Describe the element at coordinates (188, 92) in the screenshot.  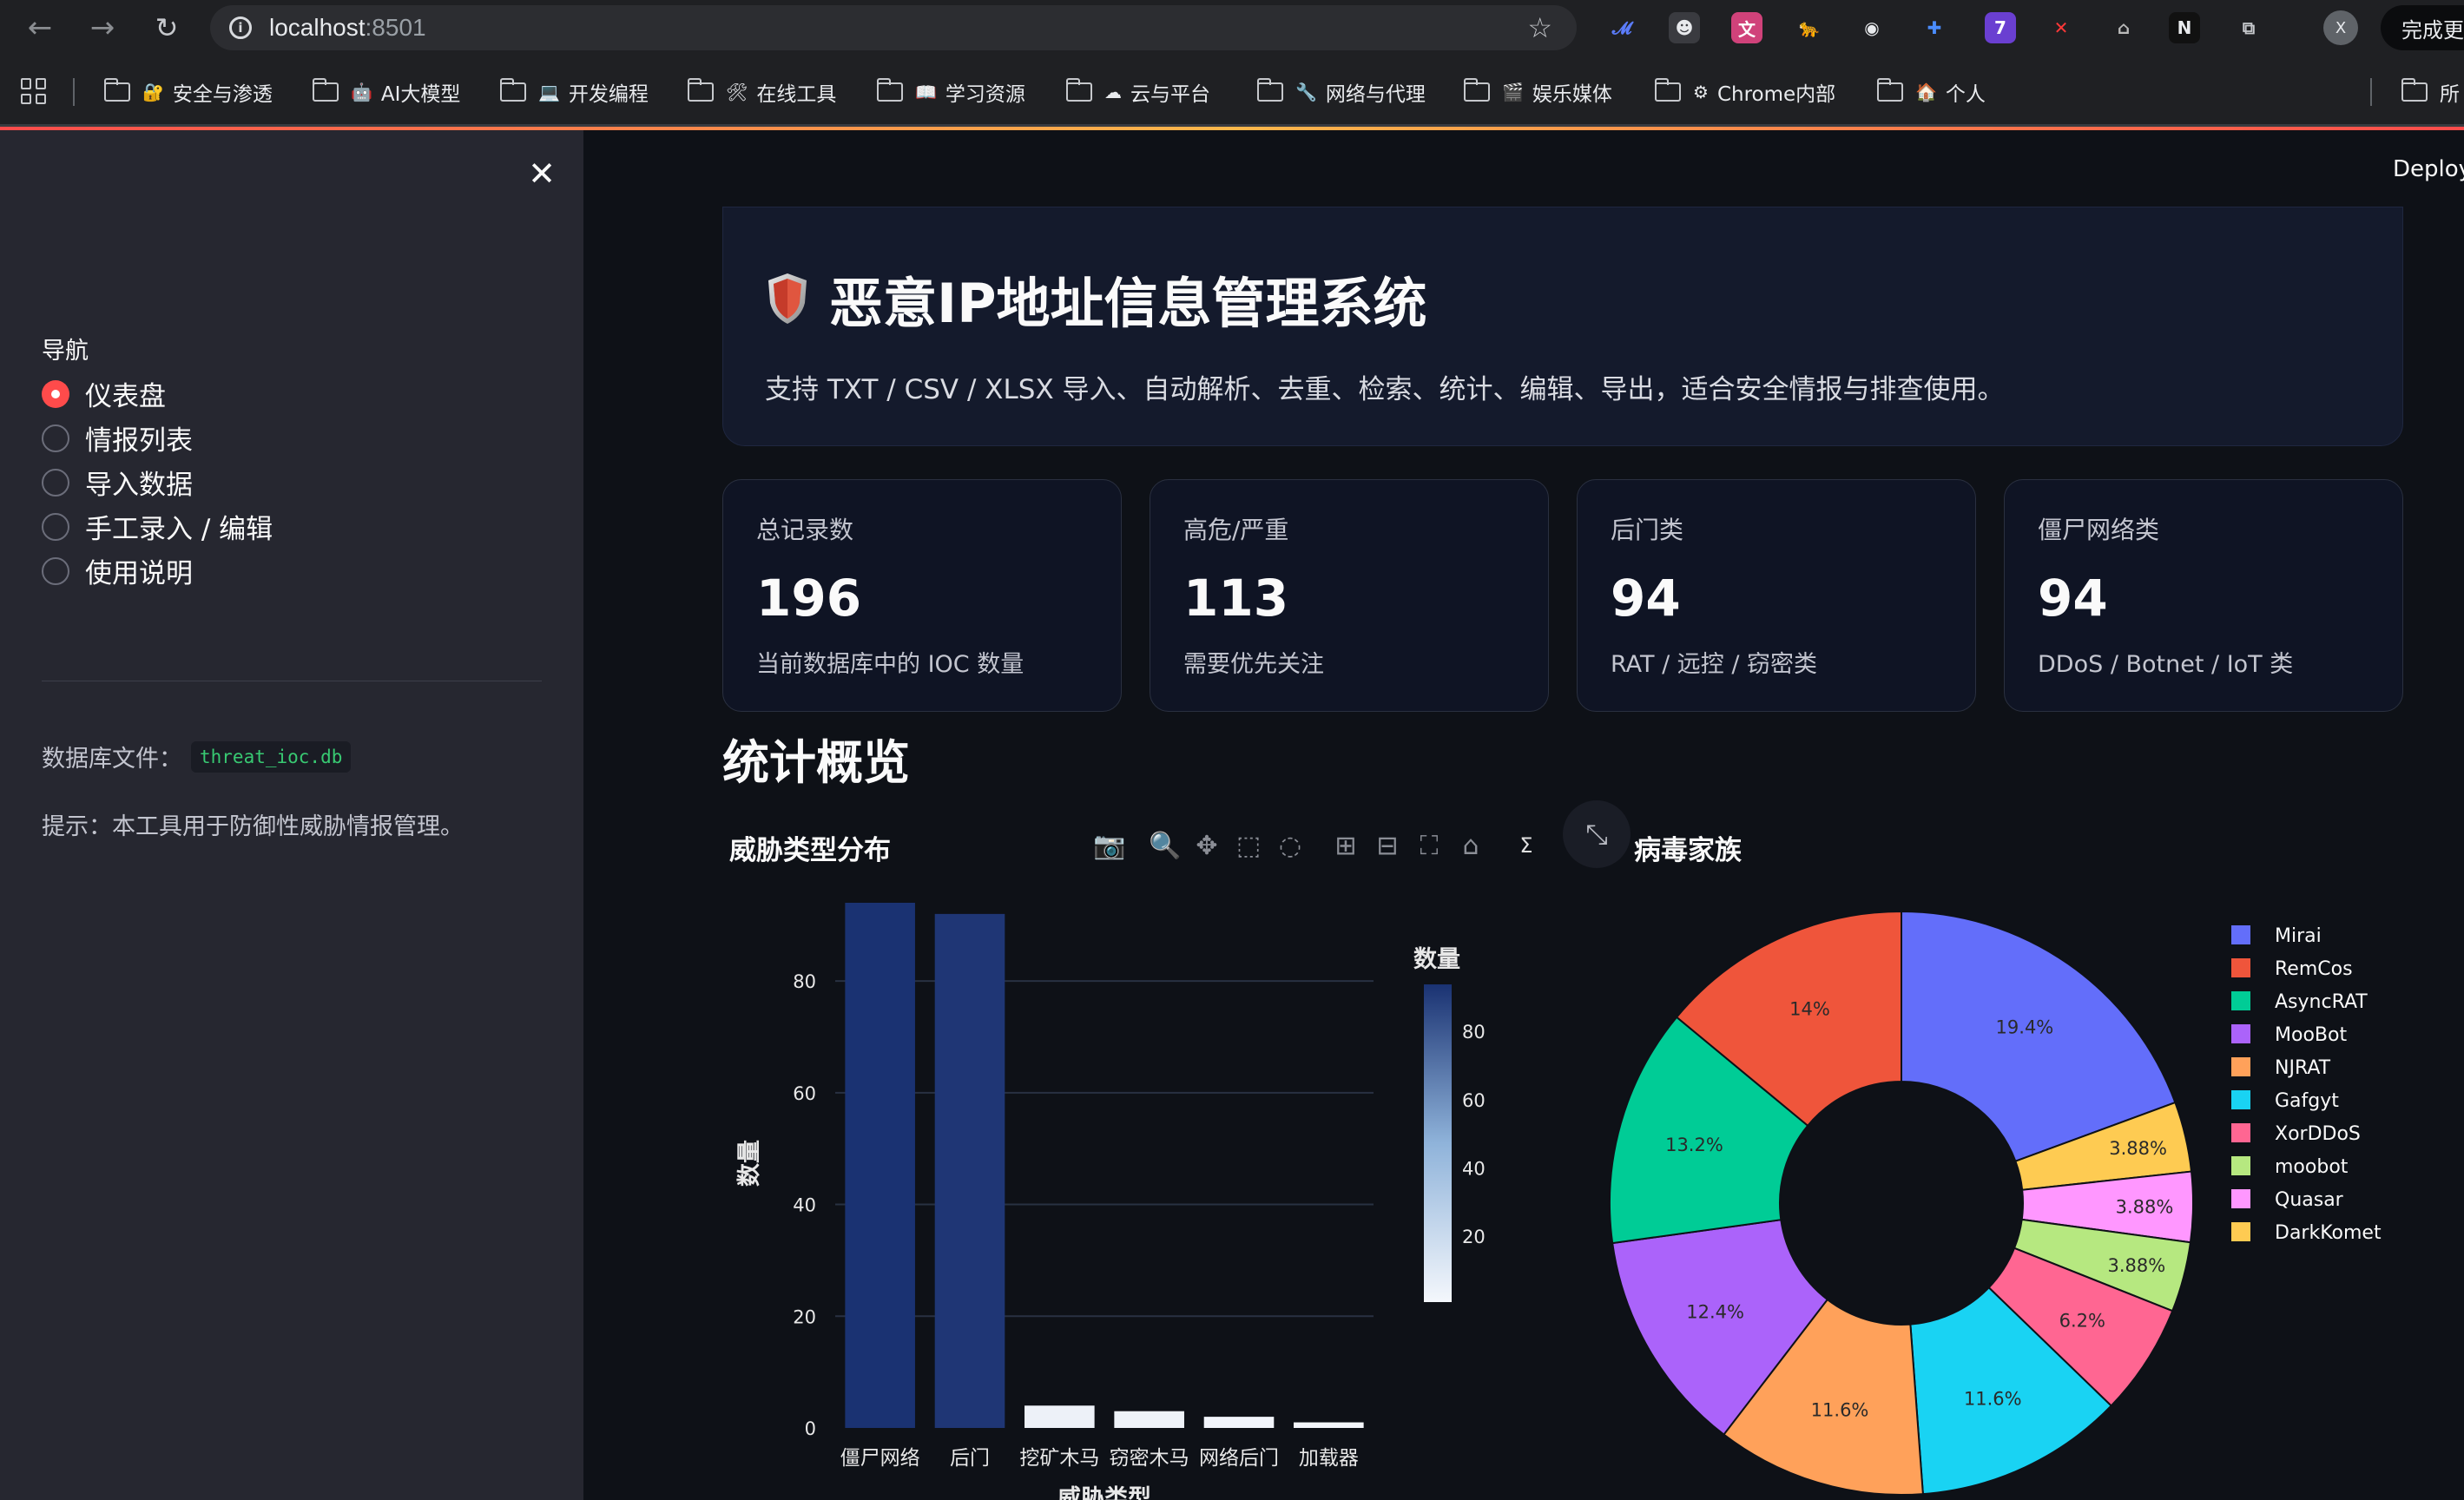
I see `bookmark-folder-0: 🔐 安全与渗透` at that location.